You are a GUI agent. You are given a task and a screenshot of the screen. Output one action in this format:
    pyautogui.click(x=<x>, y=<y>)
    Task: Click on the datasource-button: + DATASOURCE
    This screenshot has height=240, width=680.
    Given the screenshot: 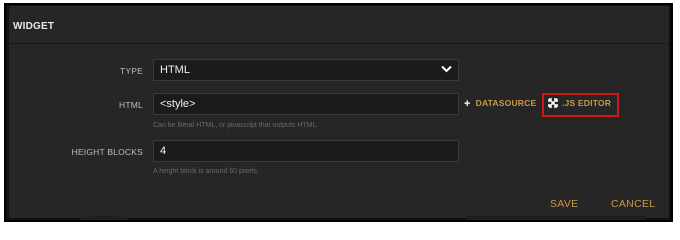 What is the action you would take?
    pyautogui.click(x=500, y=104)
    